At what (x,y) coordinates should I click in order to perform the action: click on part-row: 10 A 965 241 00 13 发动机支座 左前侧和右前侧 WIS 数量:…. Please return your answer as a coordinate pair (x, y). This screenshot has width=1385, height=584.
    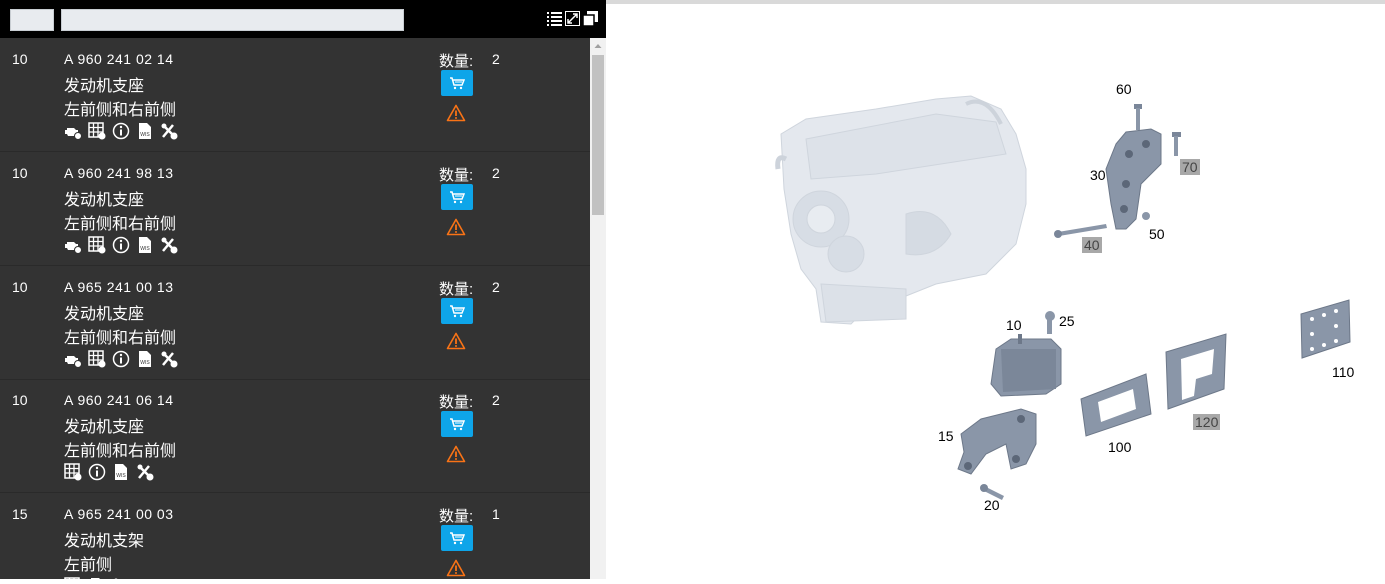
    Looking at the image, I should click on (295, 323).